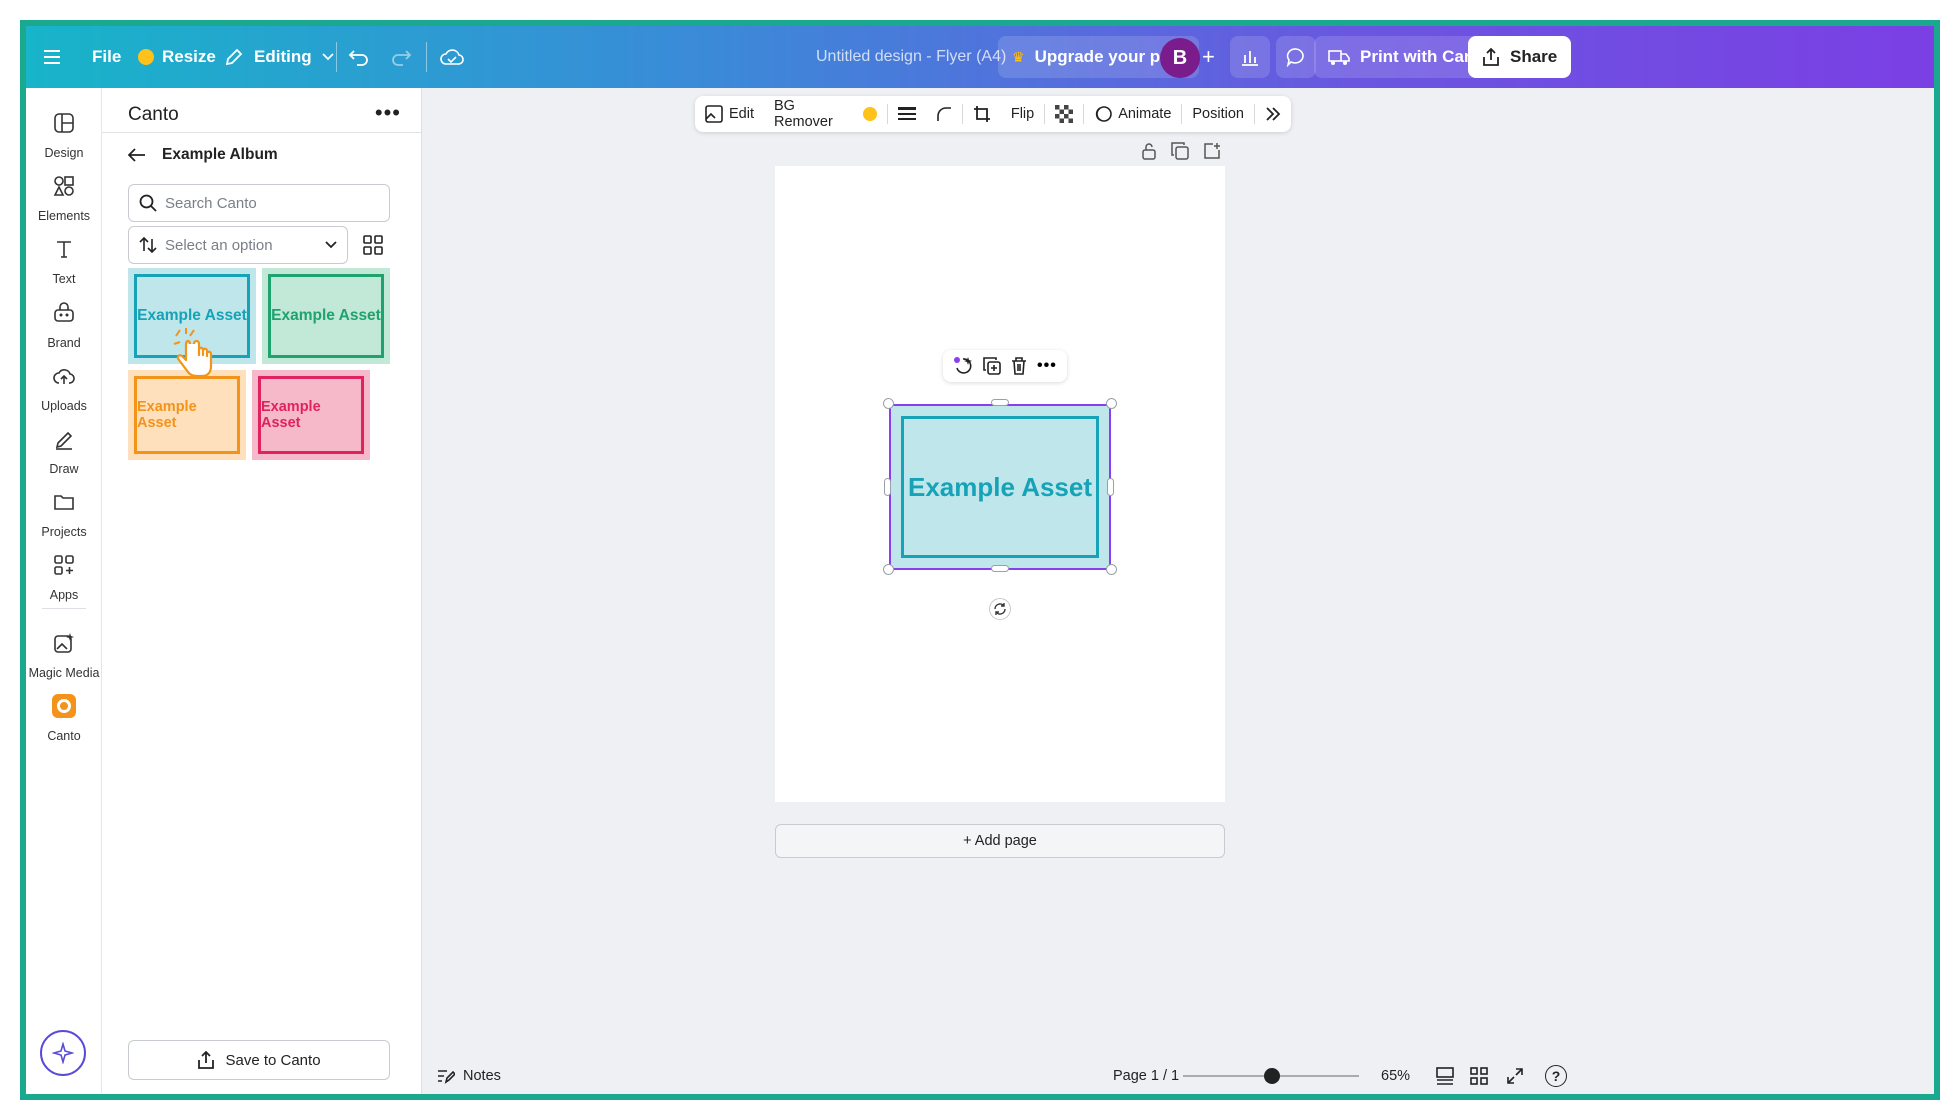 The image size is (1960, 1120). Describe the element at coordinates (234, 57) in the screenshot. I see `pencil-icon` at that location.